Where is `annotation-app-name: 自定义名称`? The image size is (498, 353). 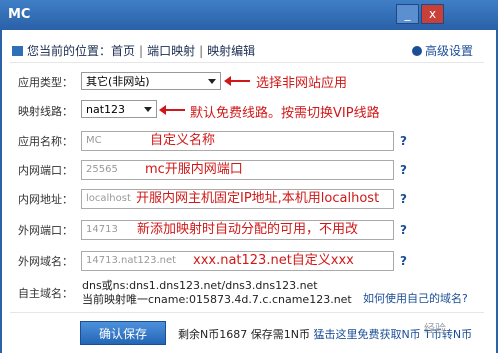 annotation-app-name: 自定义名称 is located at coordinates (183, 140).